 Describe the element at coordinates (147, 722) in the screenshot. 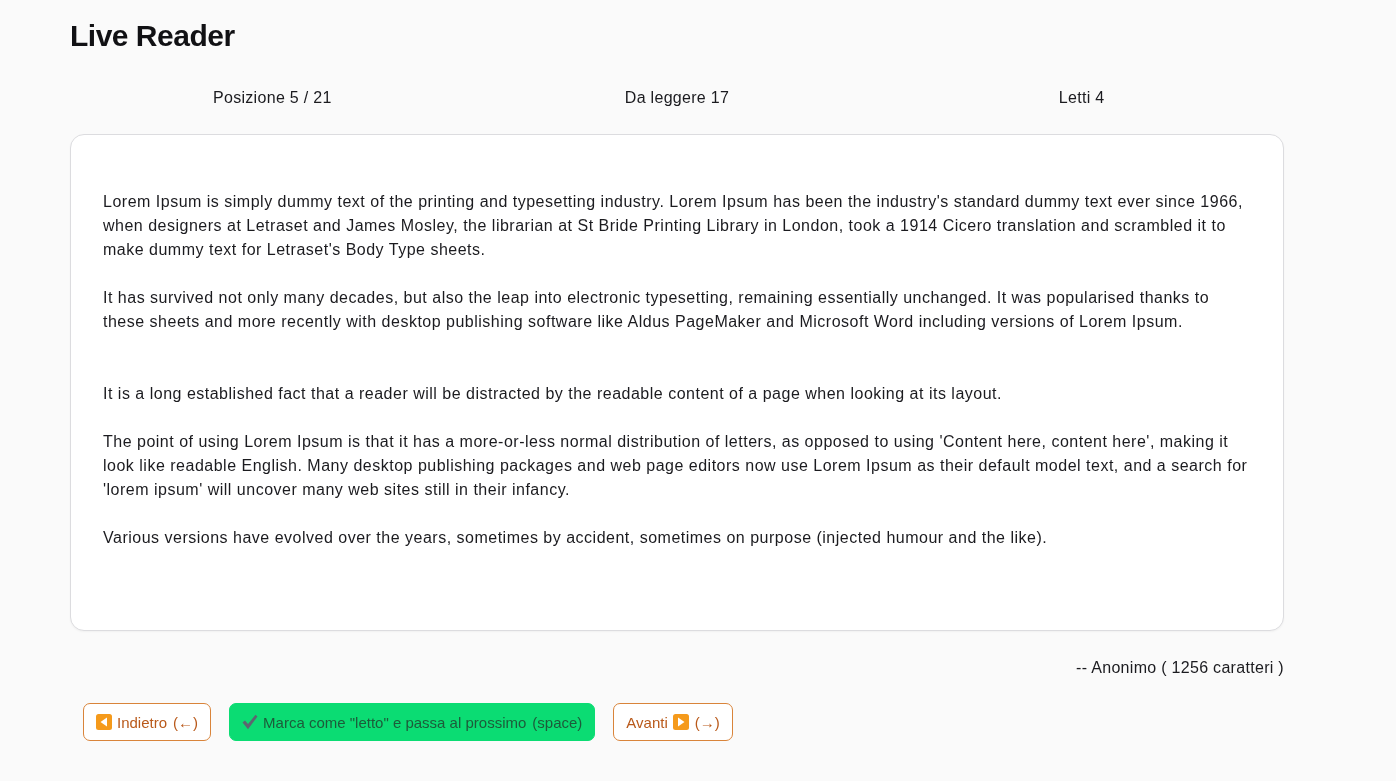

I see `back-button: Indietro (←)` at that location.